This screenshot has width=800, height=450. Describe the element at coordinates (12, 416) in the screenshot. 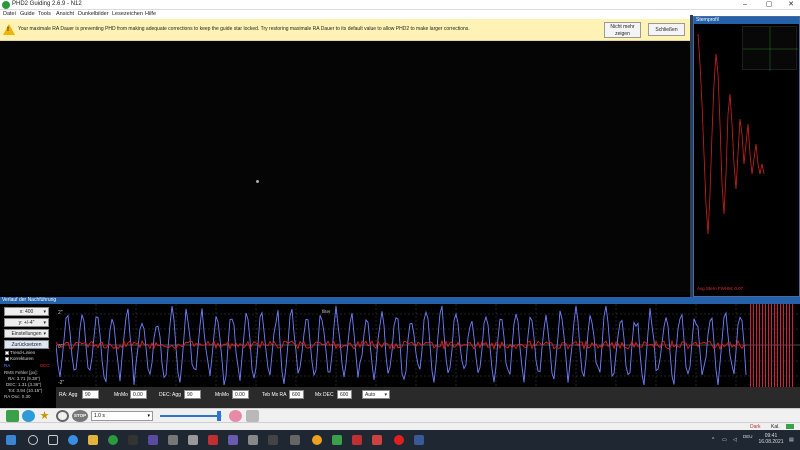

I see `use-camera-icon` at that location.